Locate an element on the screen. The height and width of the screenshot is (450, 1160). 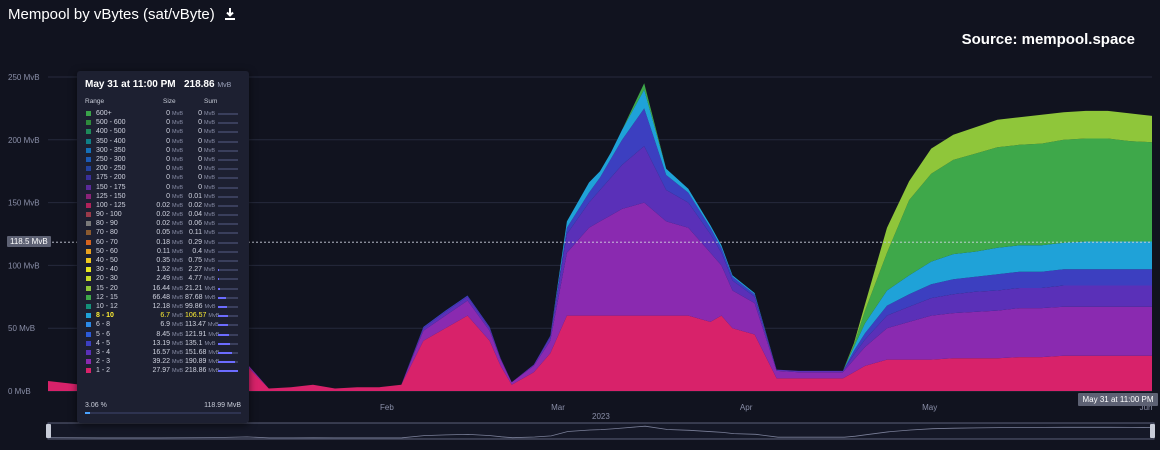
tooltip-row-range: 80 - 90 is located at coordinates (107, 224).